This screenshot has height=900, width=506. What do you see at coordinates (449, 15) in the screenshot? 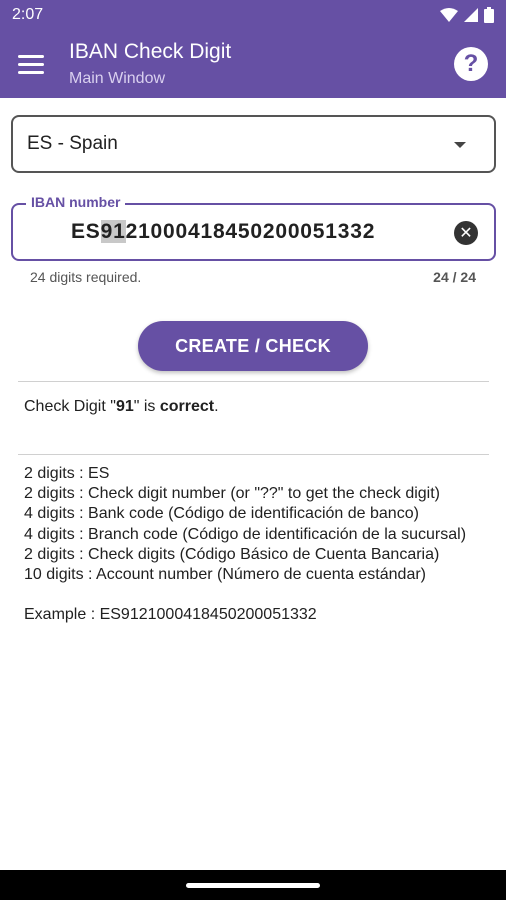
I see `wifi-icon` at bounding box center [449, 15].